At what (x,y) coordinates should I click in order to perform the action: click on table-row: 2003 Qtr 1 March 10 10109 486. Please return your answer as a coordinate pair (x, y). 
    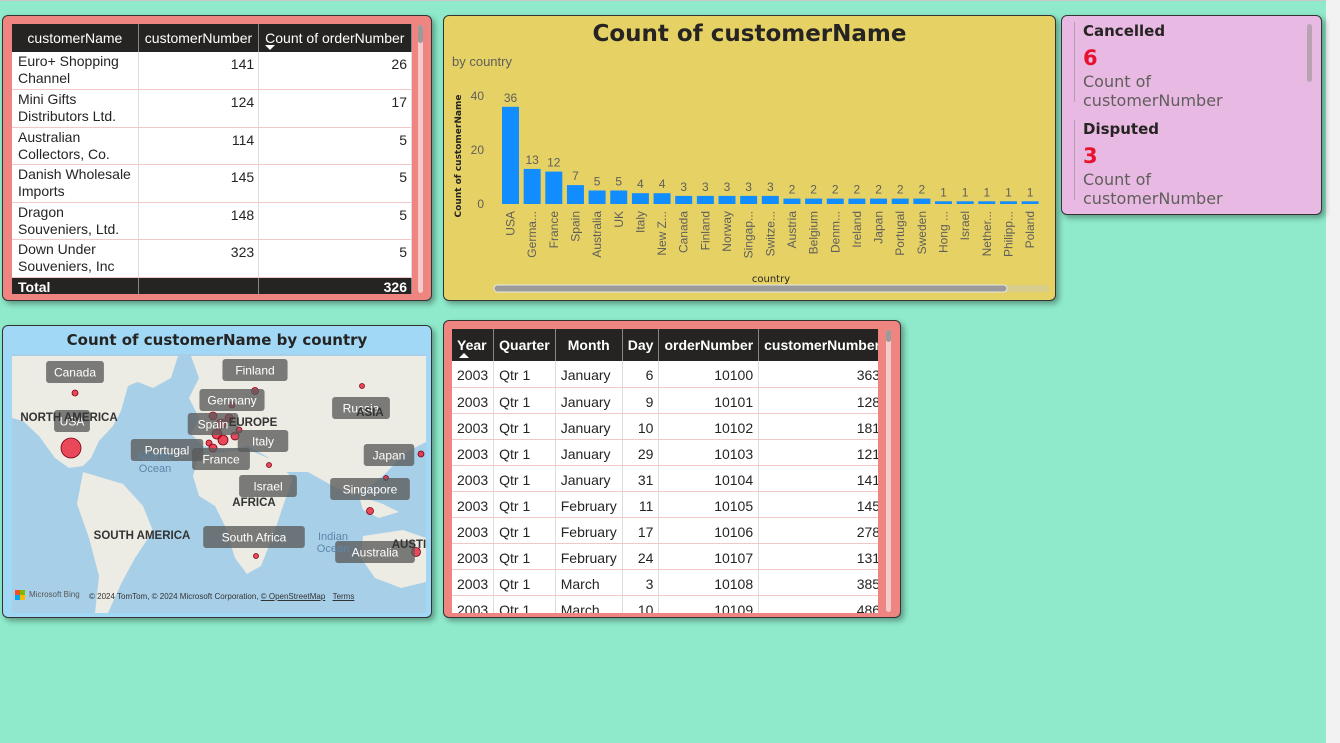
    Looking at the image, I should click on (665, 604).